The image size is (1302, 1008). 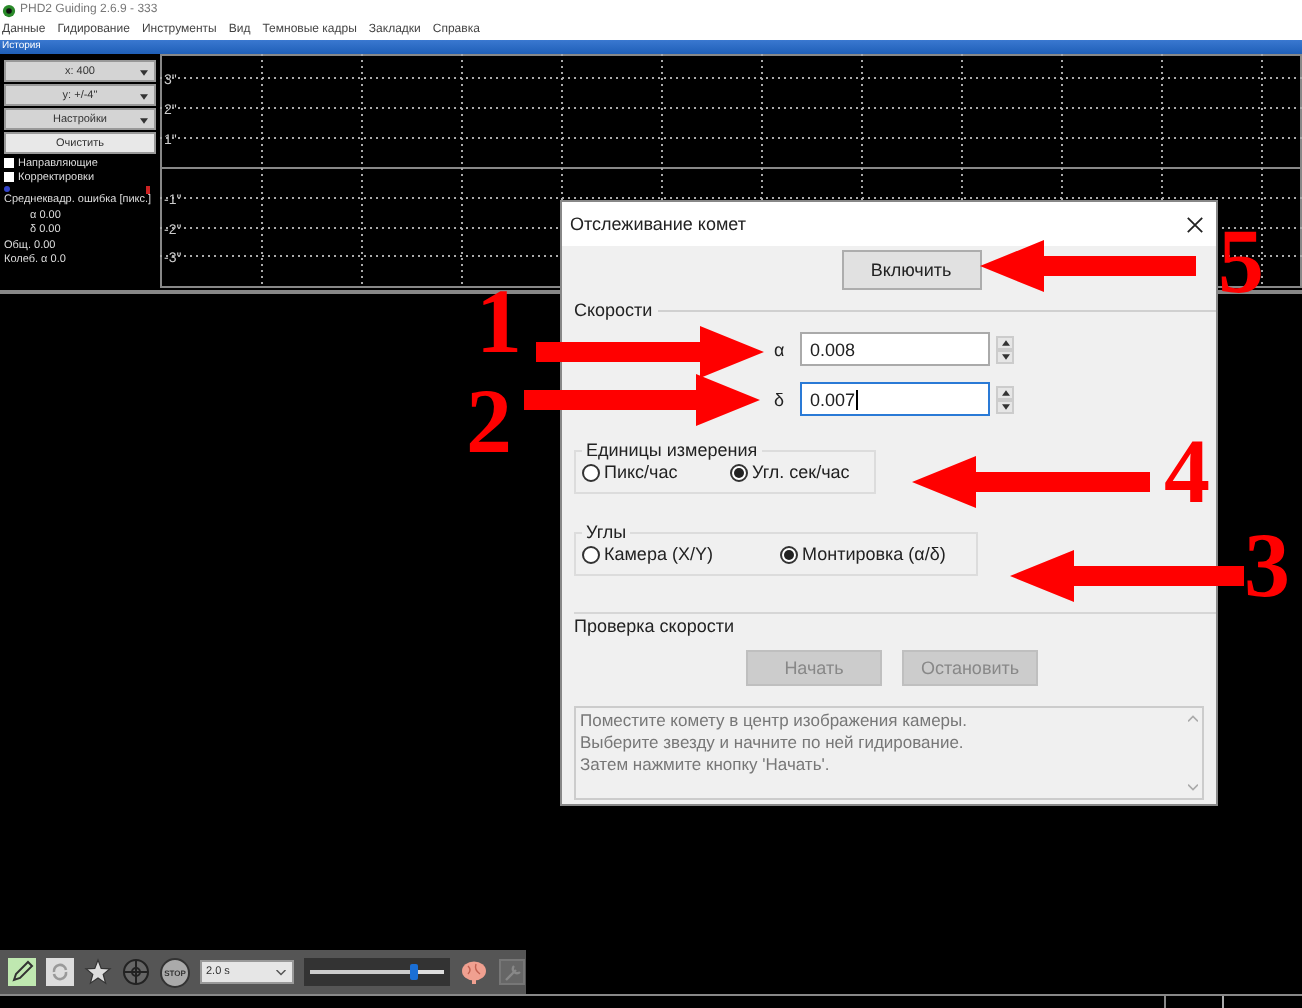 What do you see at coordinates (499, 322) in the screenshot?
I see `callout-number: 1` at bounding box center [499, 322].